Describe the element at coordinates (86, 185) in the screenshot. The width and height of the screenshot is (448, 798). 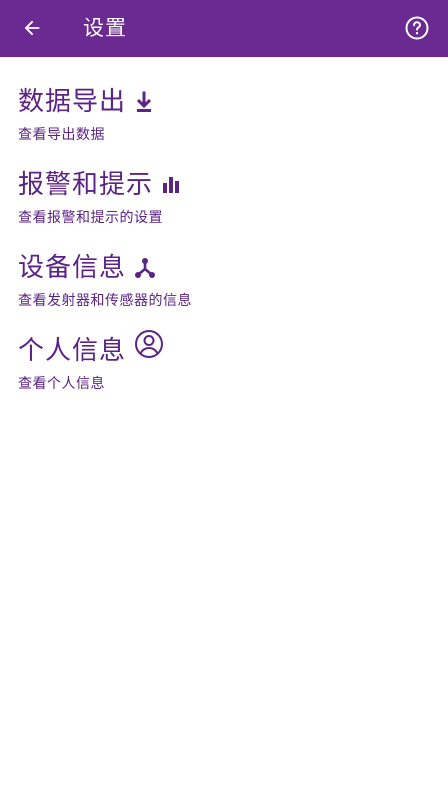
I see `menu-item-title: 报警和提示` at that location.